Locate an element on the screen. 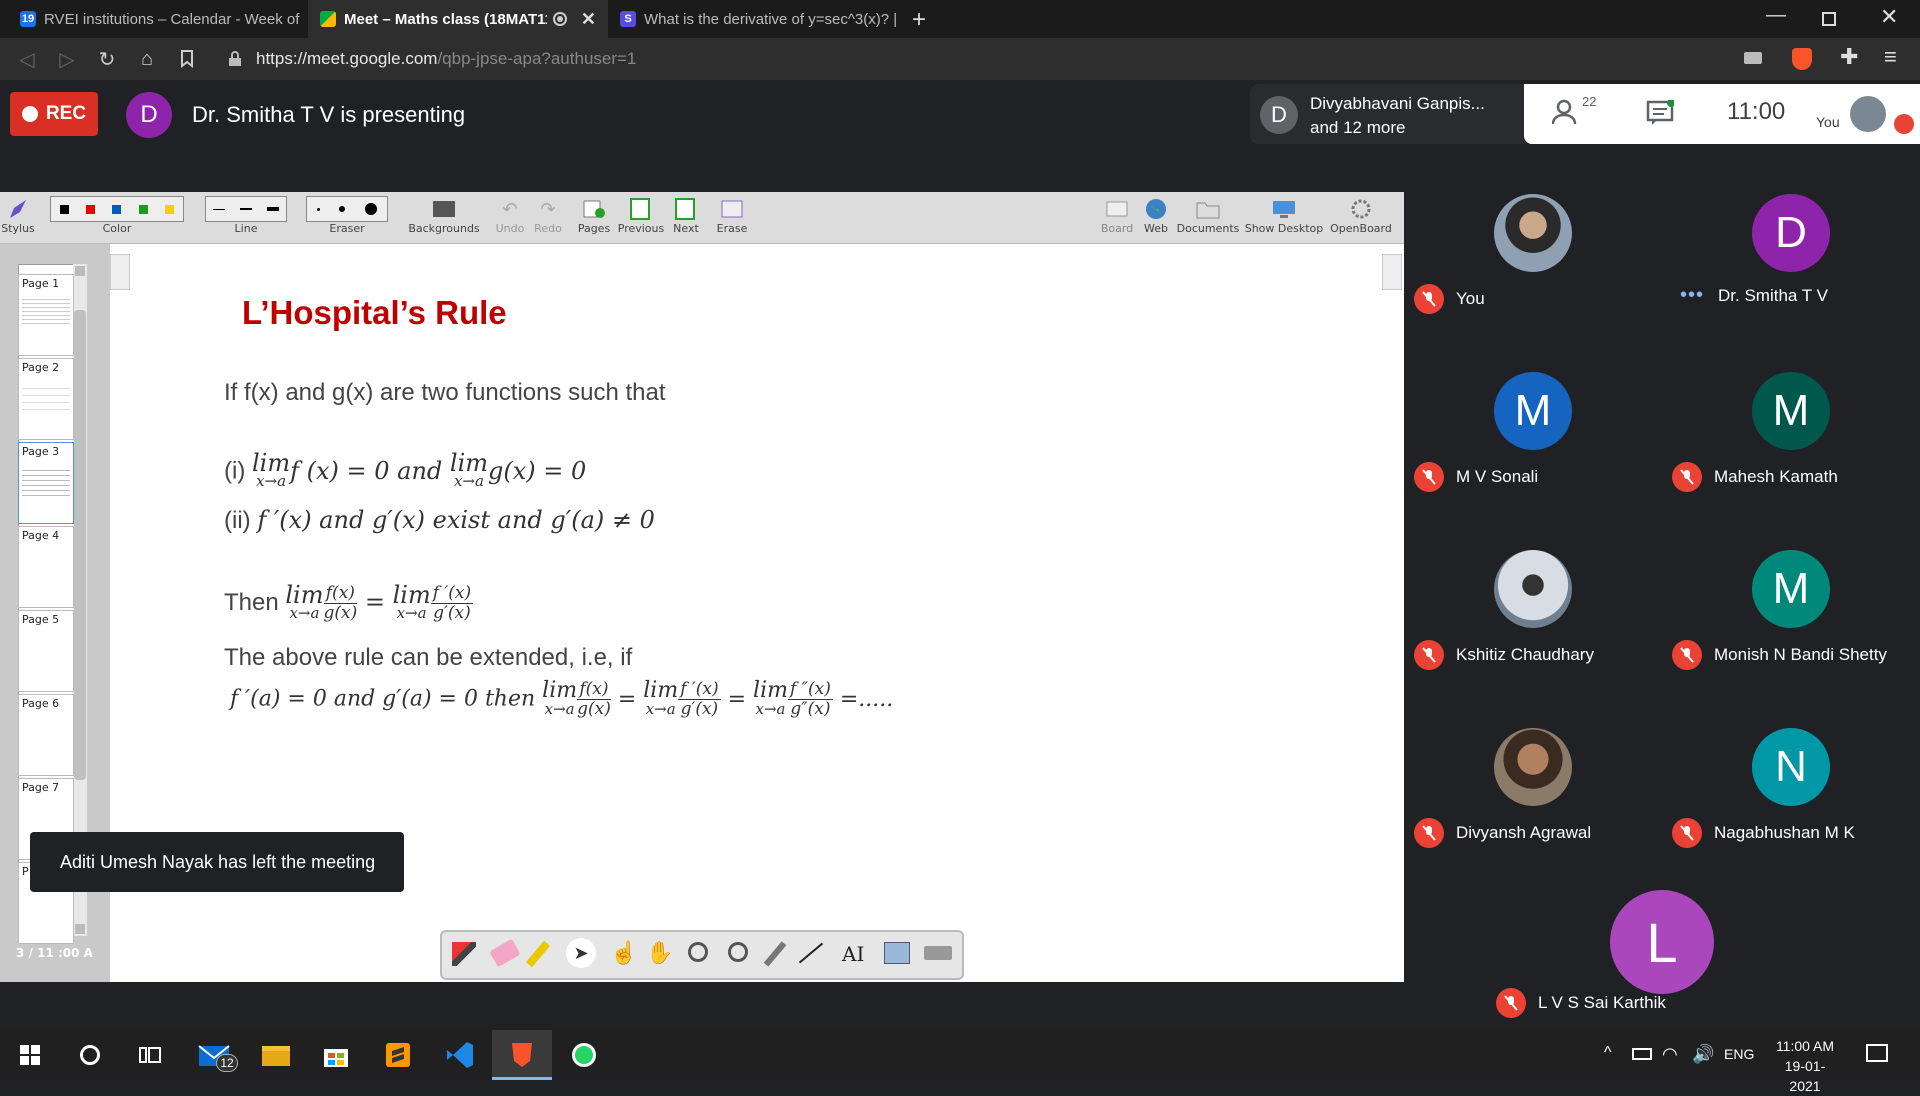 The height and width of the screenshot is (1096, 1920). redo-tool: ↷ Redo is located at coordinates (548, 218).